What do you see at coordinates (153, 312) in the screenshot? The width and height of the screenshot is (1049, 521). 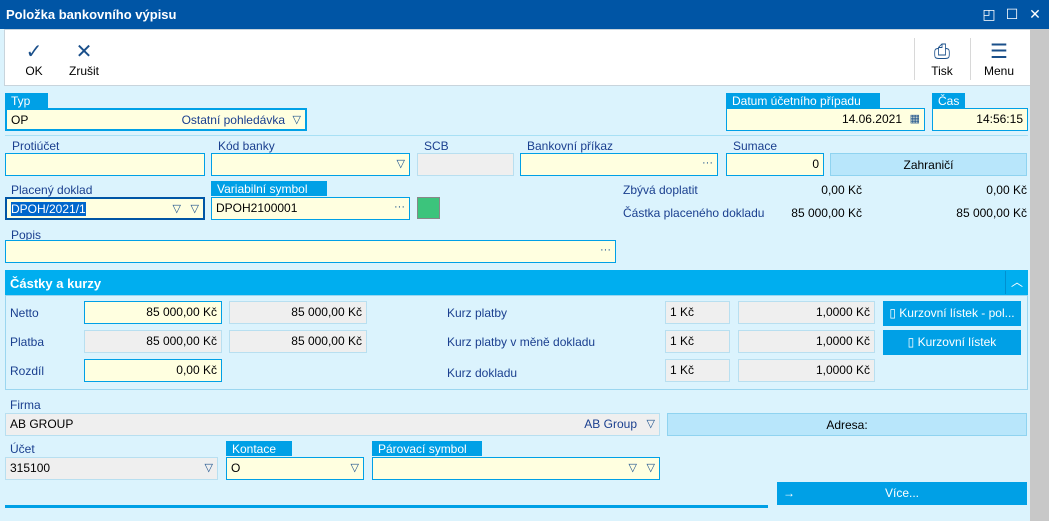 I see `netto-field: 85 000,00 Kč` at bounding box center [153, 312].